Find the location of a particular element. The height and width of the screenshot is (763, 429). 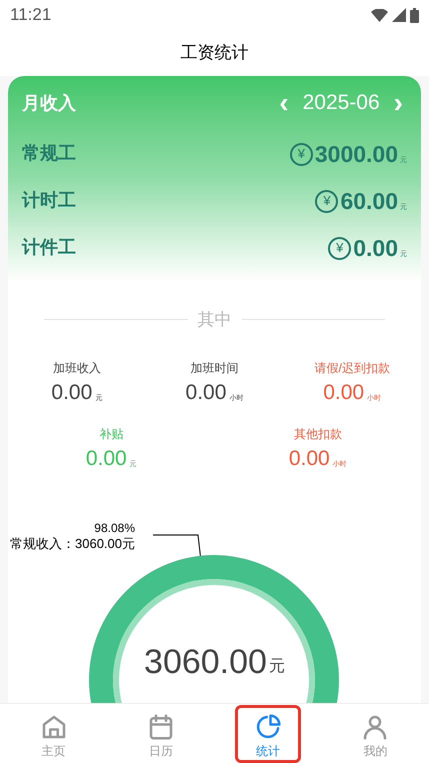

tab-bar-item: 主页 is located at coordinates (53, 733).